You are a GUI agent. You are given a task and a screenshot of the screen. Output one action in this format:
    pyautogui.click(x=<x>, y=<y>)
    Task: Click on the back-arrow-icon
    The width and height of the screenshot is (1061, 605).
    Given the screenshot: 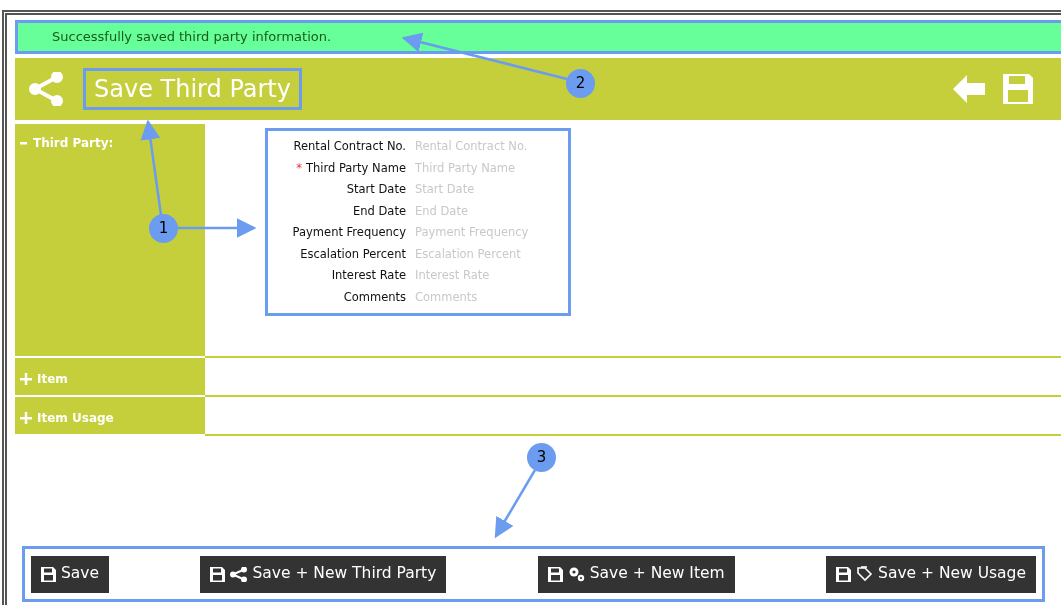 What is the action you would take?
    pyautogui.click(x=969, y=89)
    